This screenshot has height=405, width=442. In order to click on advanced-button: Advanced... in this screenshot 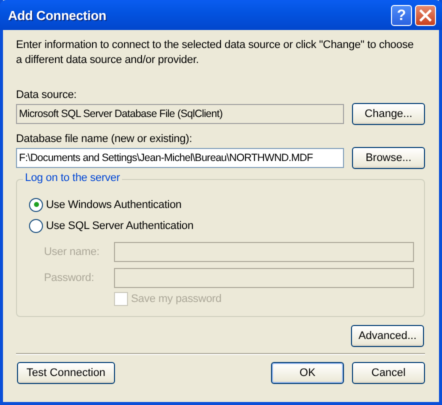, I will do `click(387, 336)`.